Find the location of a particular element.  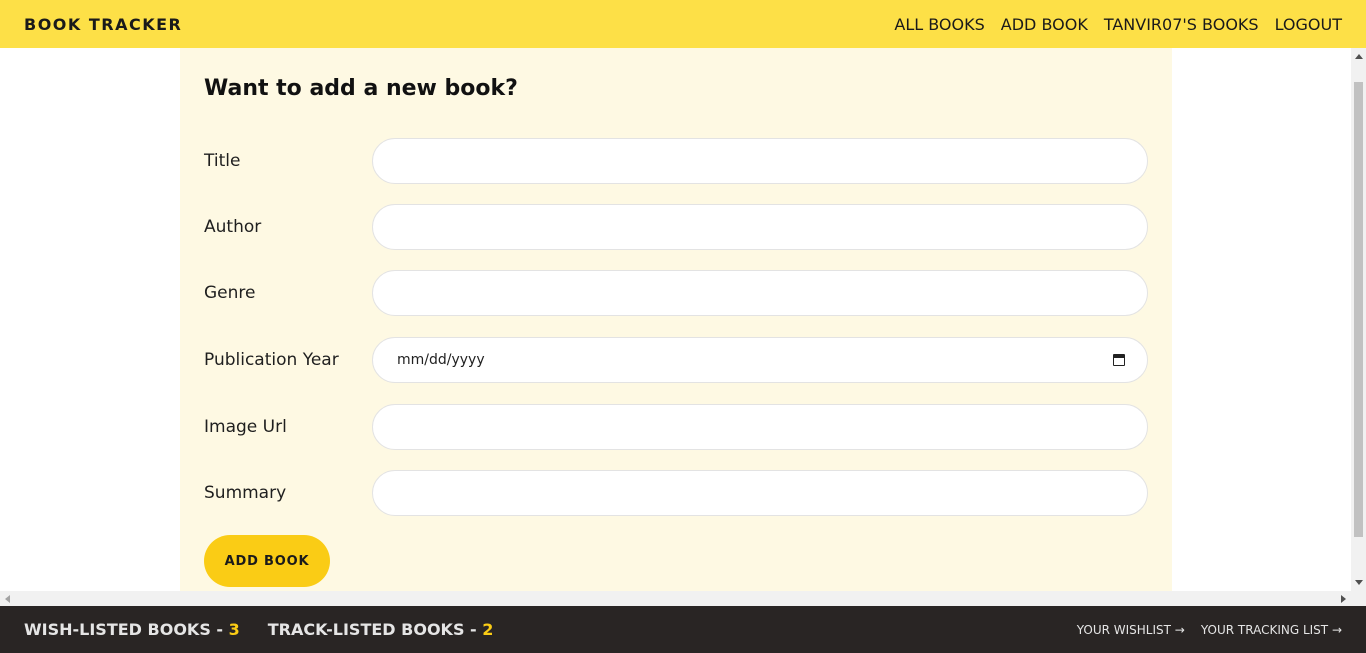

date-placeholder: mm/dd/yyyy is located at coordinates (441, 360).